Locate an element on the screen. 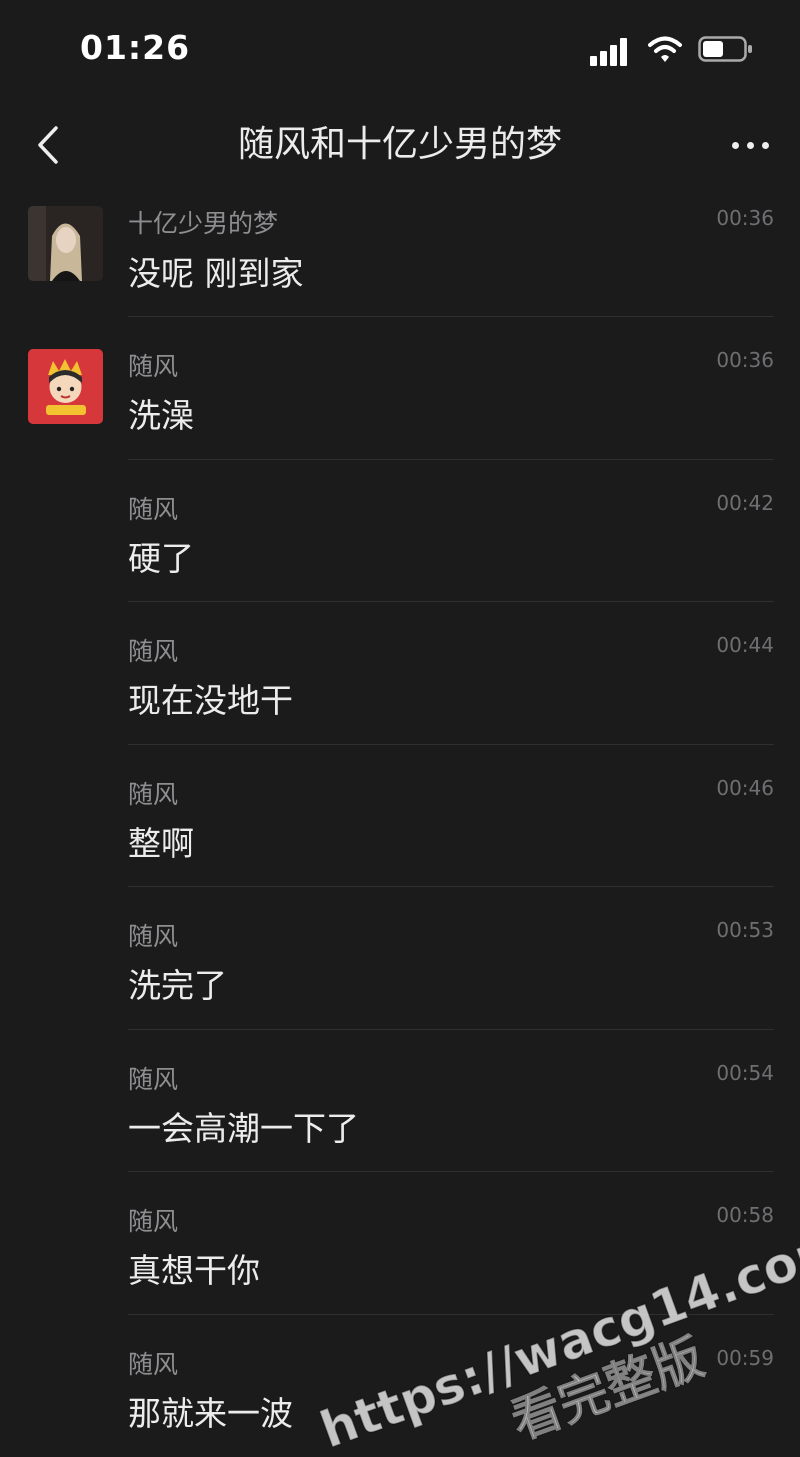  status-bar: 01:26 is located at coordinates (400, 50).